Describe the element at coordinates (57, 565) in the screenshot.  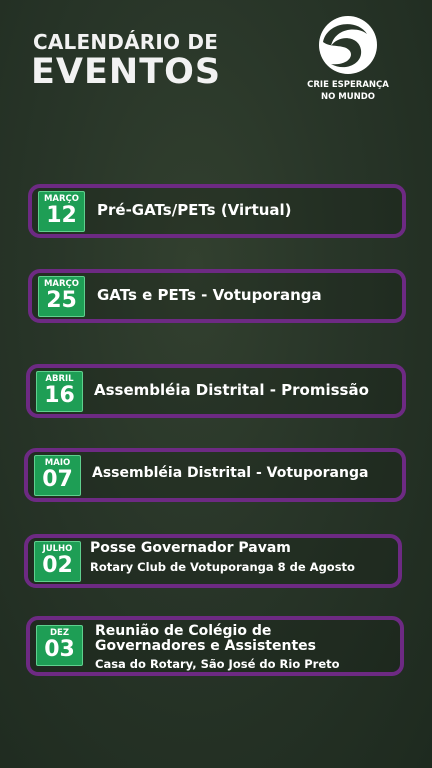
I see `event-day: 02` at that location.